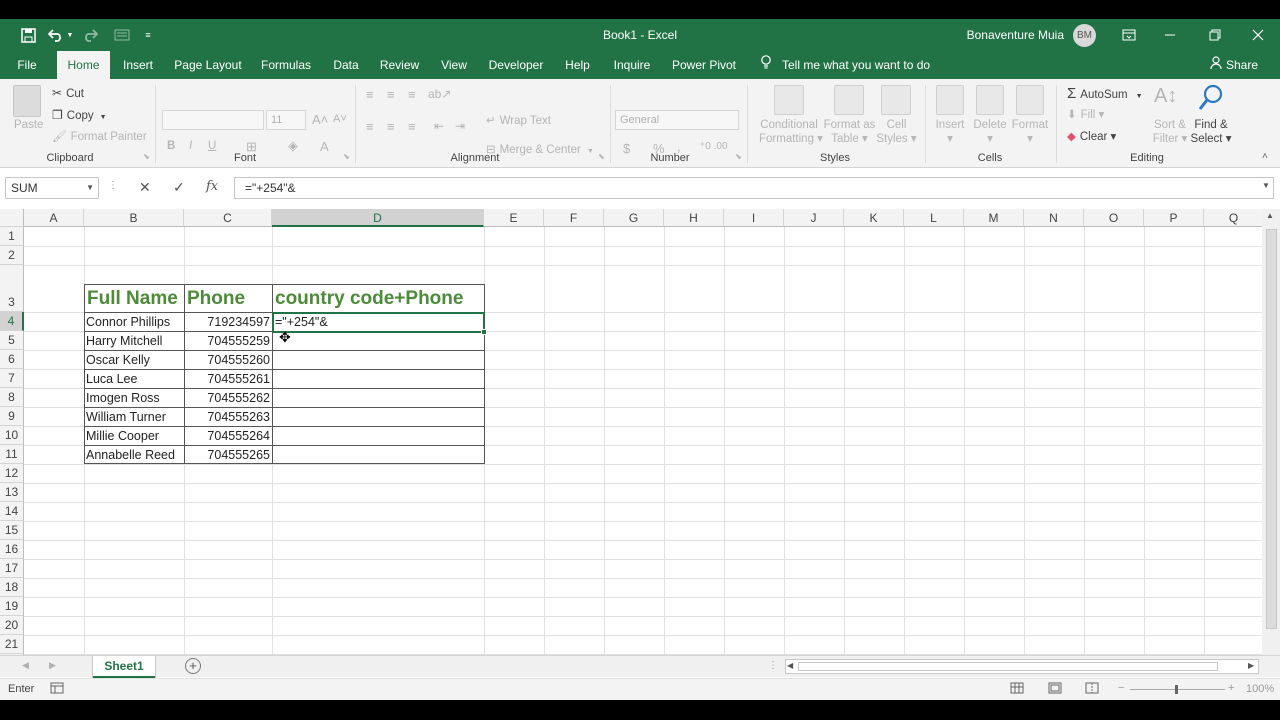  Describe the element at coordinates (12, 340) in the screenshot. I see `row-header-5: 5` at that location.